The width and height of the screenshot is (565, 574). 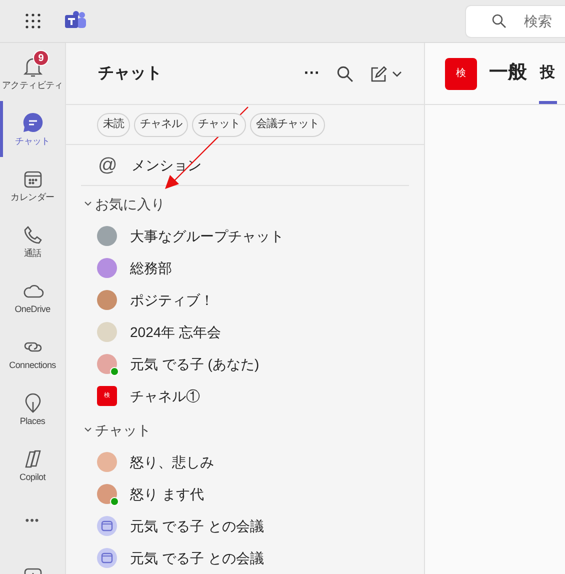 I want to click on tab: 投, so click(x=548, y=73).